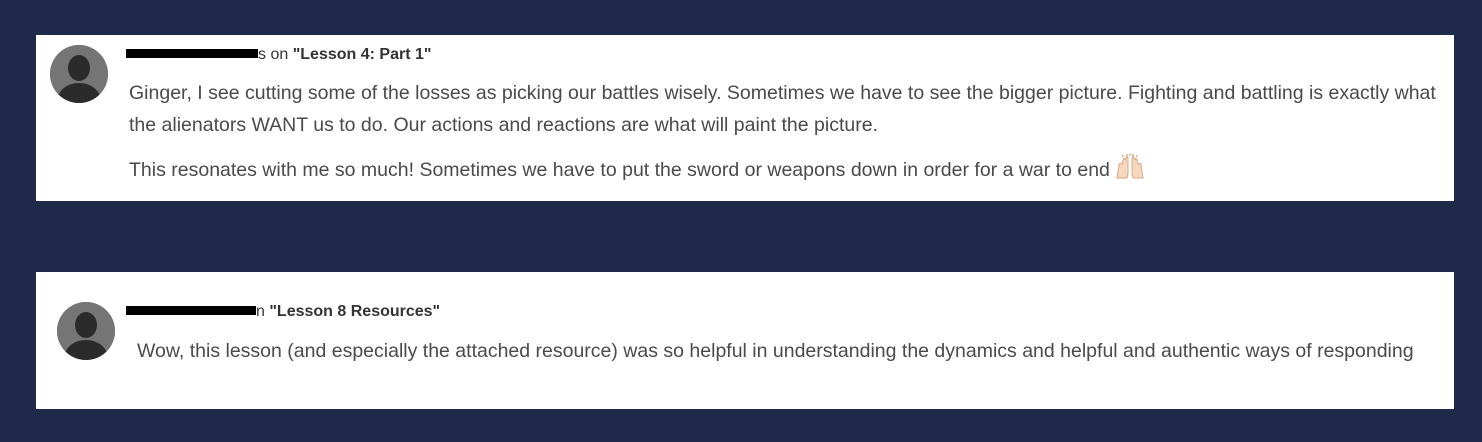 This screenshot has height=442, width=1482. What do you see at coordinates (1130, 171) in the screenshot?
I see `raising-hands-emoji-icon` at bounding box center [1130, 171].